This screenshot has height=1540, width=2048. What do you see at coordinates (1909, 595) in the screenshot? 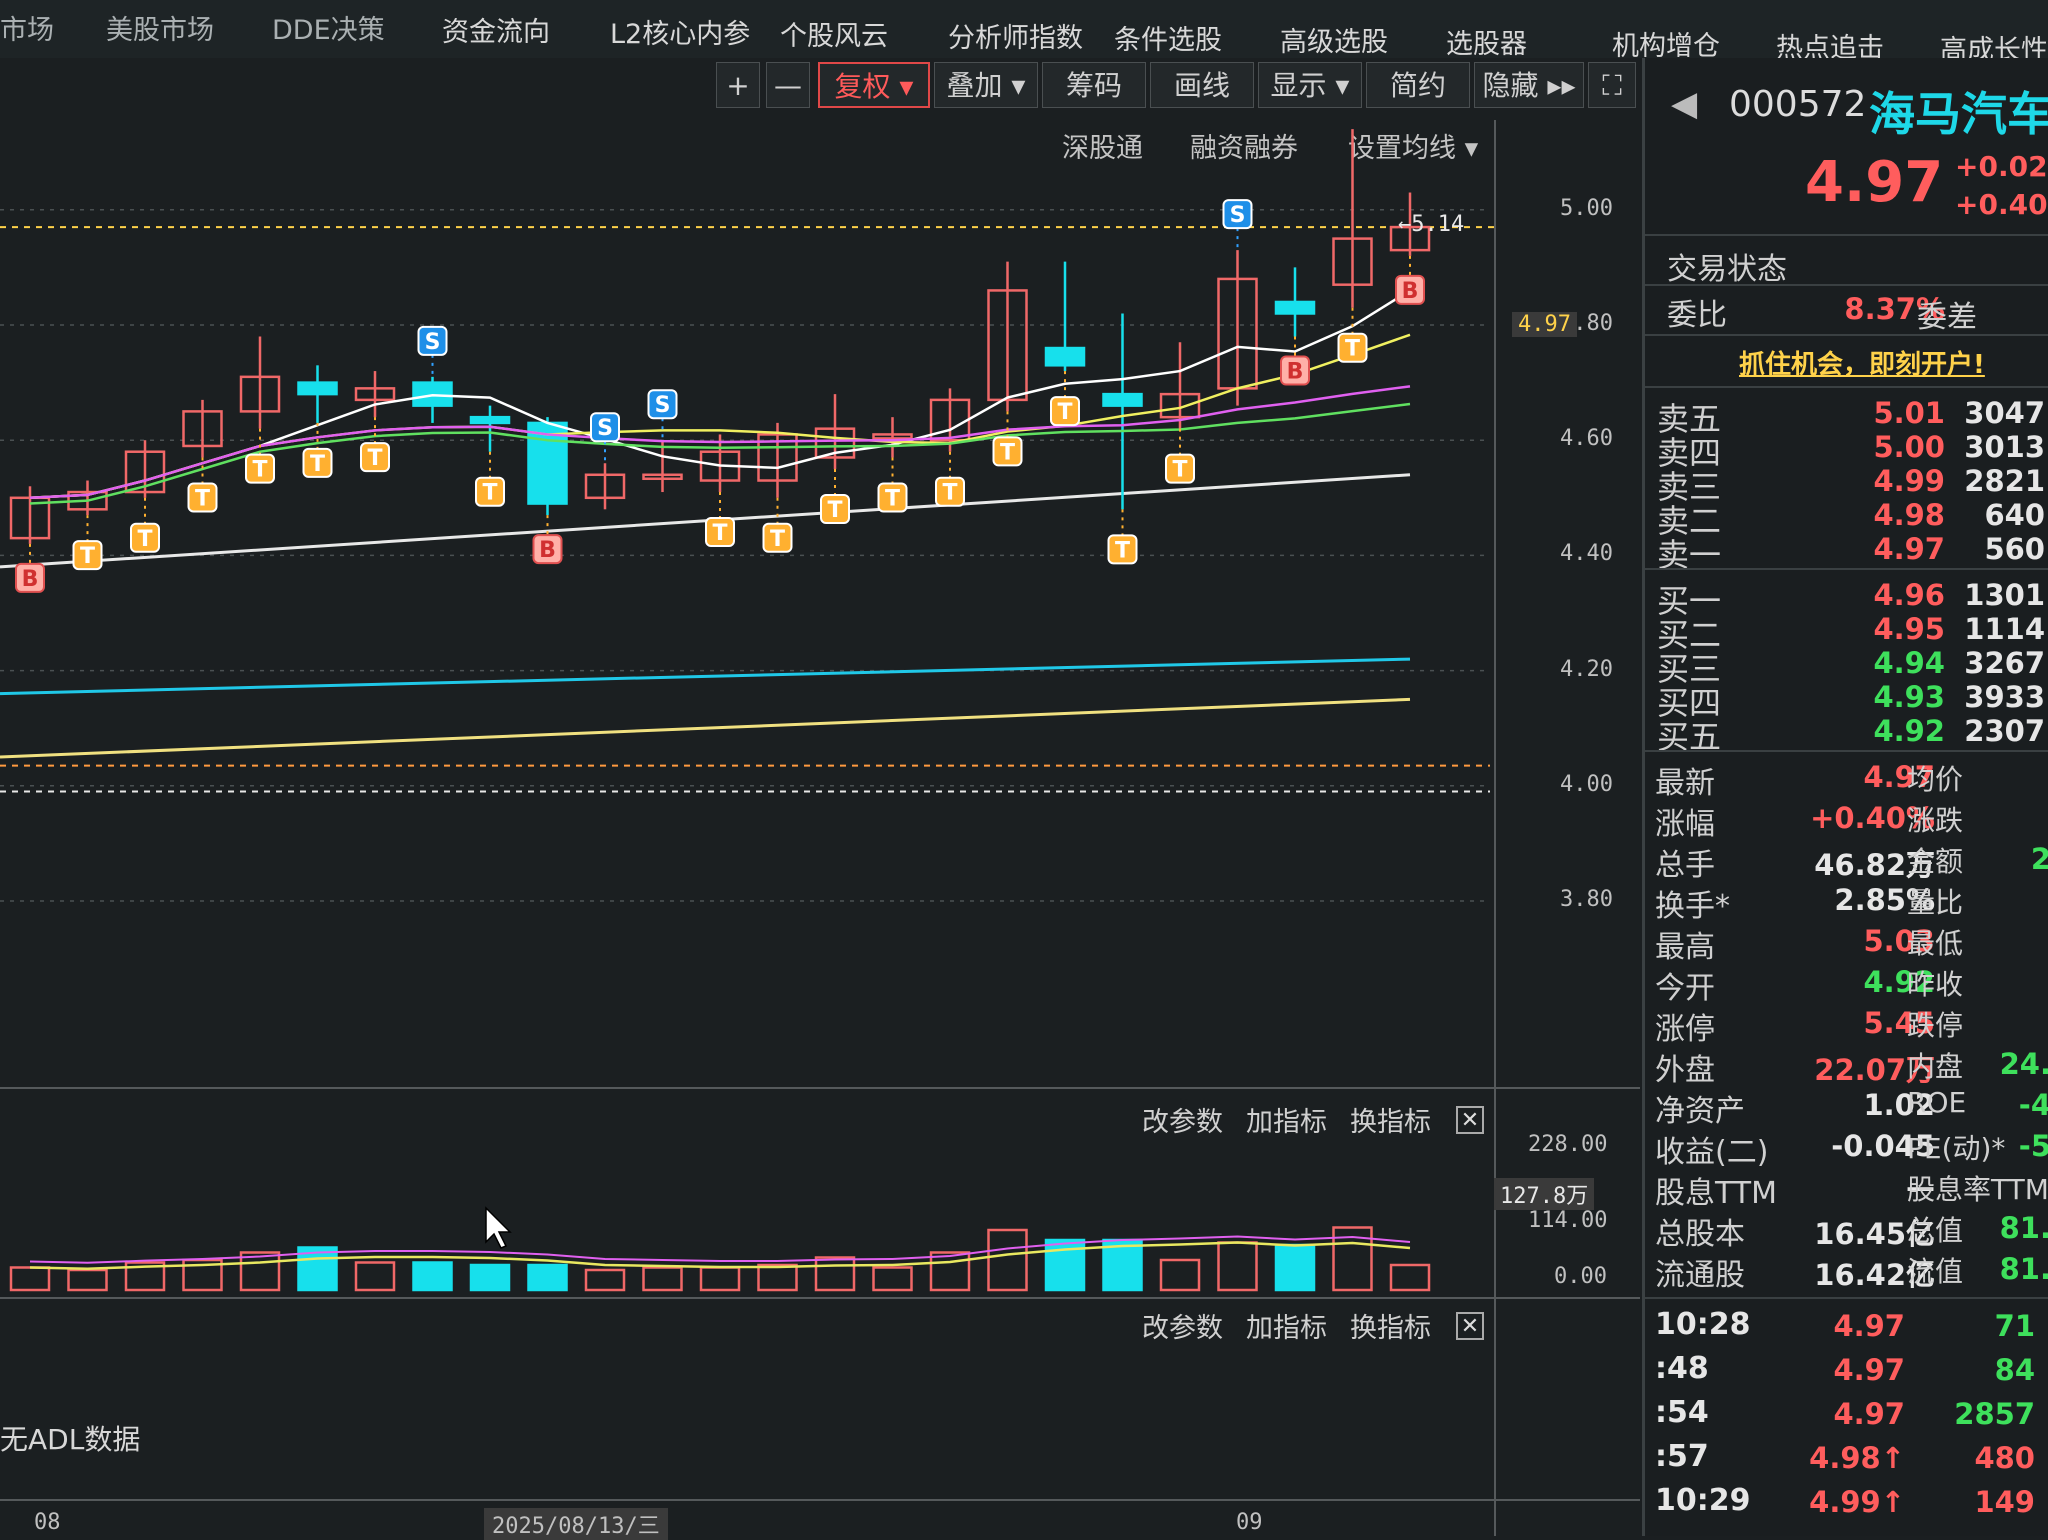
I see `bid-price: 4.96` at bounding box center [1909, 595].